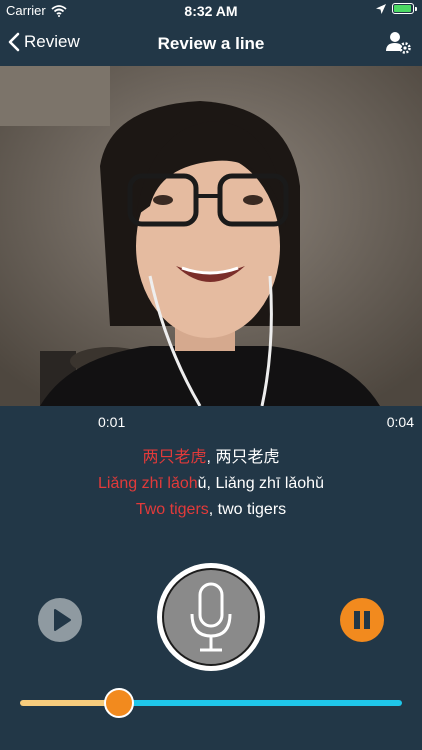 Image resolution: width=422 pixels, height=750 pixels. I want to click on navigation-bar: Review Review a line, so click(211, 44).